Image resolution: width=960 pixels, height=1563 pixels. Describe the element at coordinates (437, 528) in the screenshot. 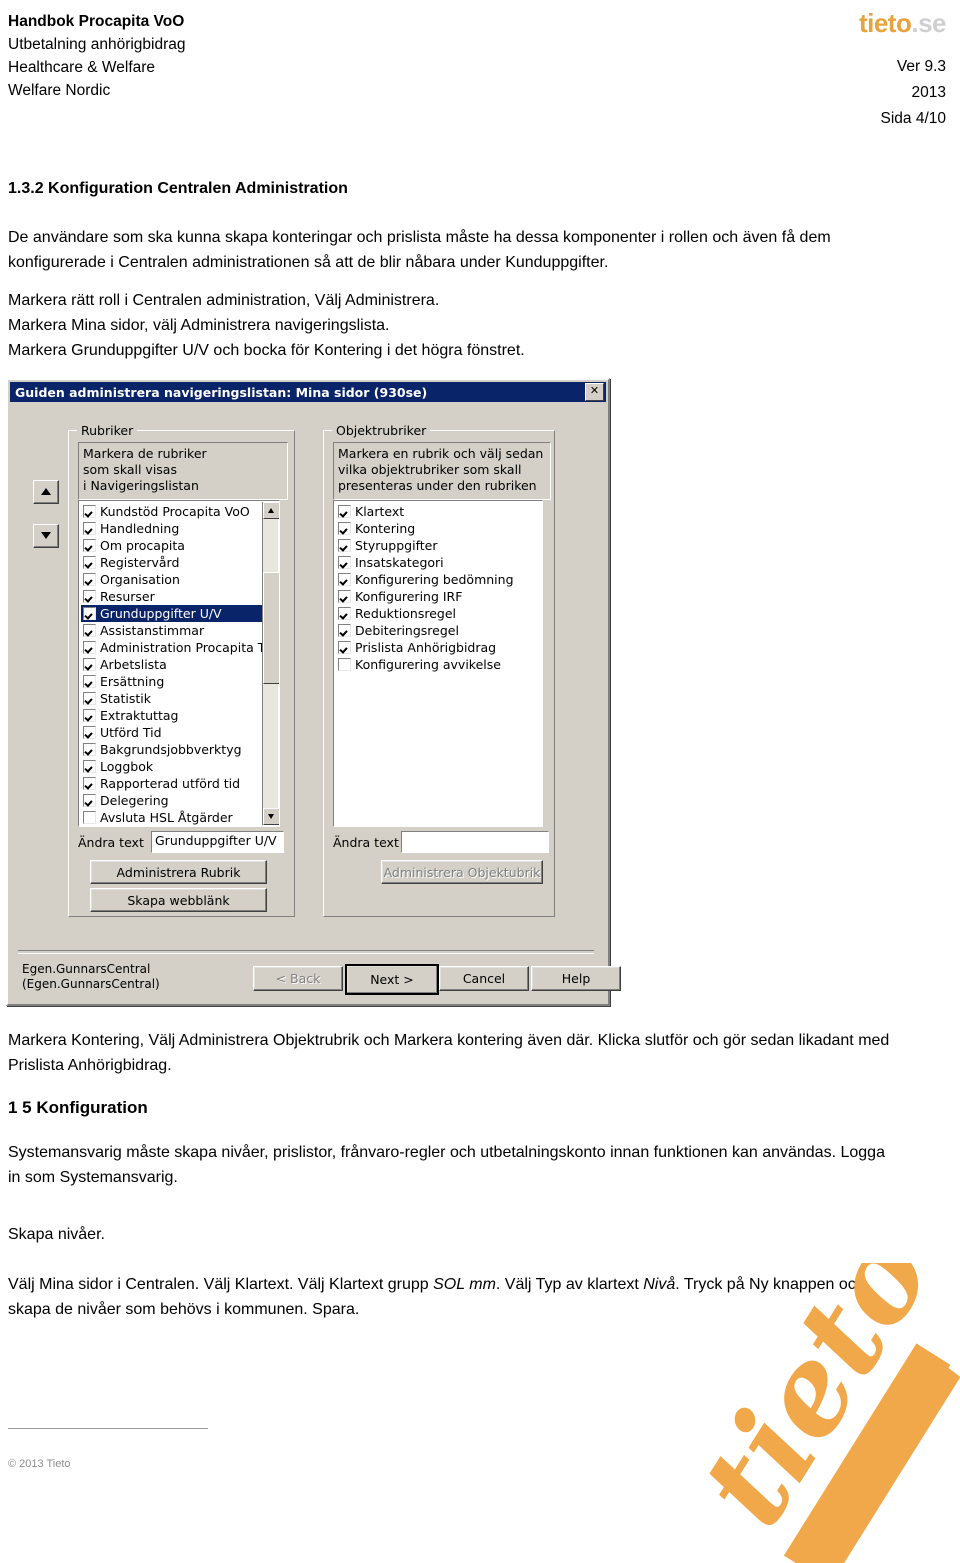

I see `list-item: Kontering` at that location.